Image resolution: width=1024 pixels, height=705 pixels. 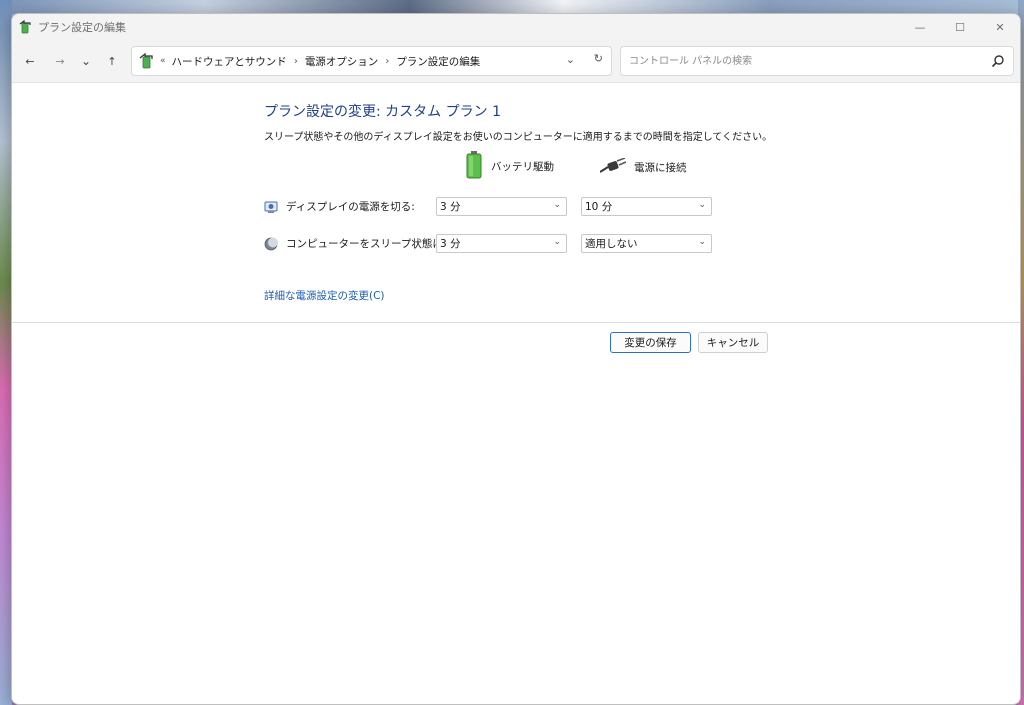 I want to click on sleep-plugged-select: 適用しない ⌄, so click(x=646, y=243).